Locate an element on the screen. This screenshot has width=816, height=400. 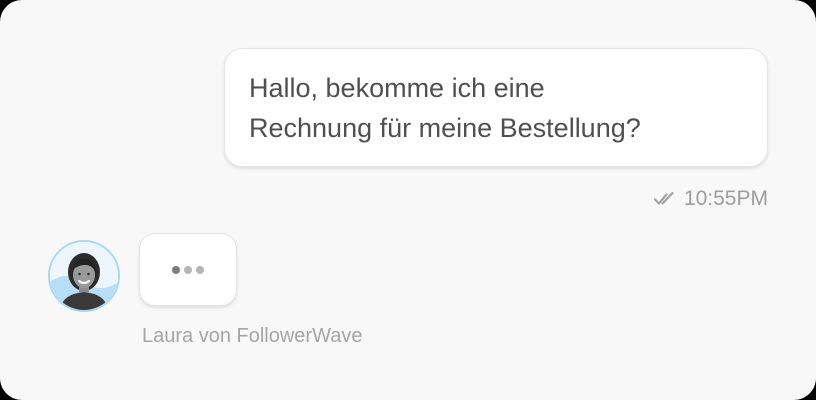
typing-indicator-bubble is located at coordinates (188, 269).